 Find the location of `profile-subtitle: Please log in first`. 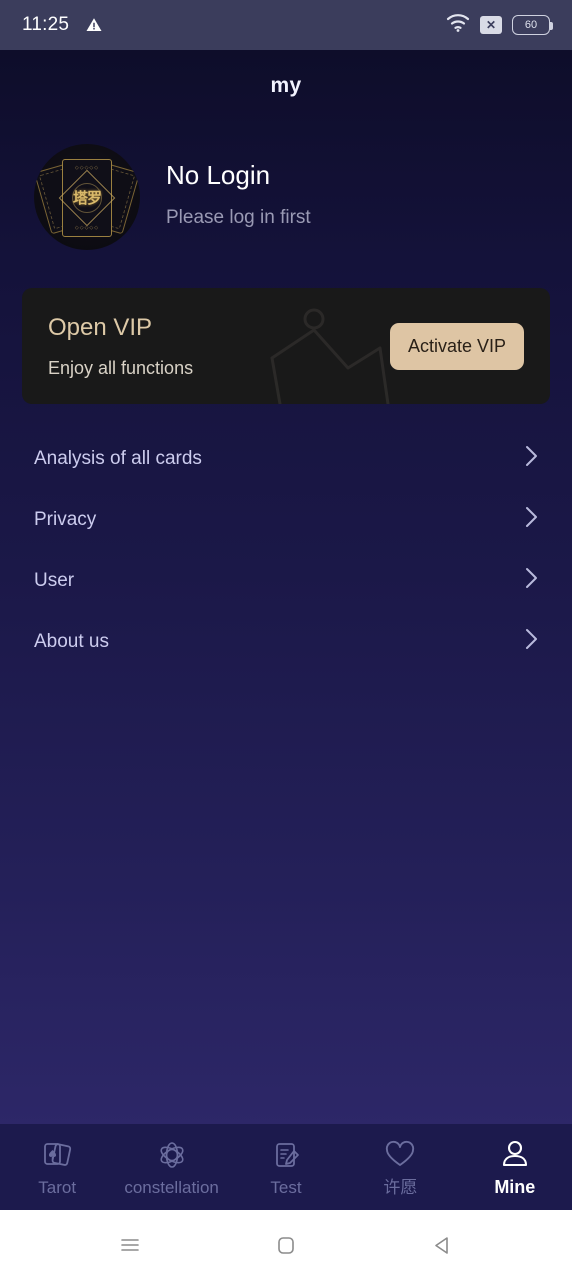

profile-subtitle: Please log in first is located at coordinates (238, 217).